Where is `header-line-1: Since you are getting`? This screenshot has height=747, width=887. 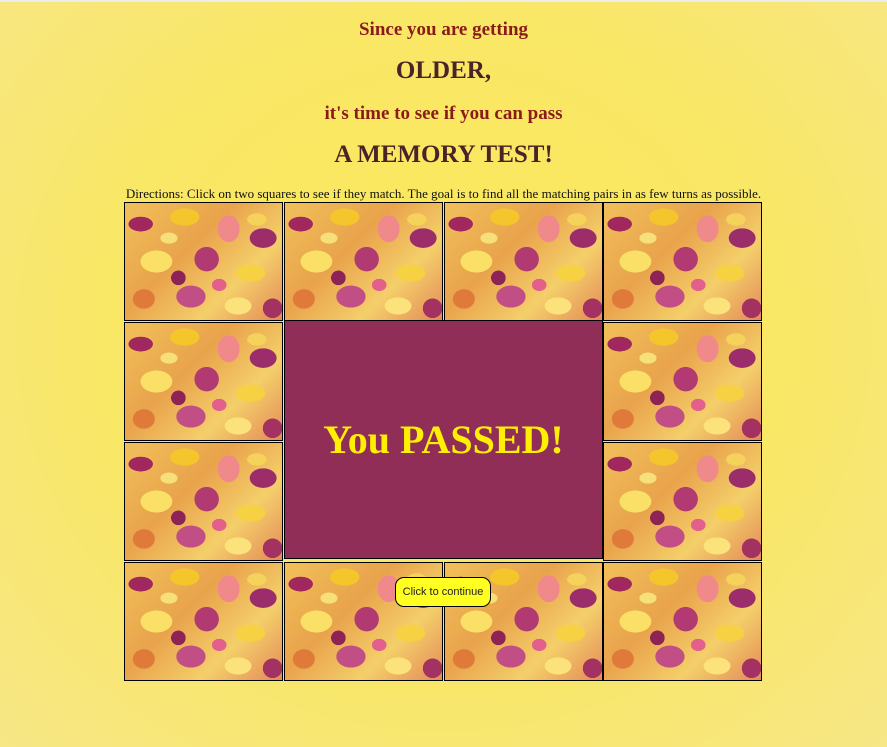 header-line-1: Since you are getting is located at coordinates (443, 29).